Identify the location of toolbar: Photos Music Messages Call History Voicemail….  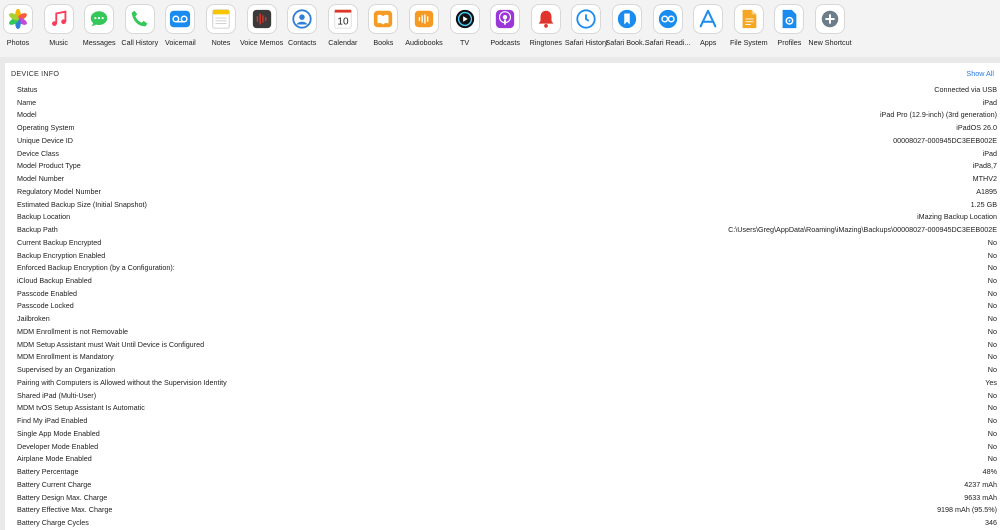
(500, 28).